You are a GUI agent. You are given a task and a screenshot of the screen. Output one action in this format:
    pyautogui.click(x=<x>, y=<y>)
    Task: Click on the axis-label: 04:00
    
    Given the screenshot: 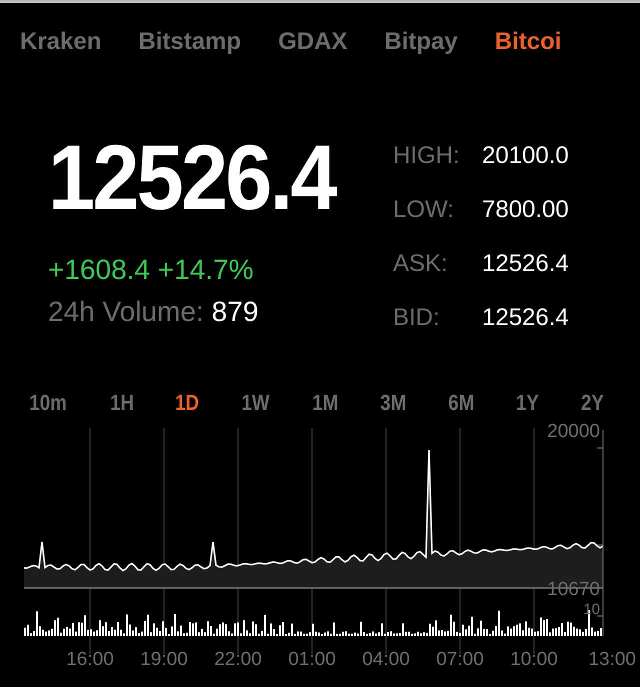 What is the action you would take?
    pyautogui.click(x=386, y=659)
    